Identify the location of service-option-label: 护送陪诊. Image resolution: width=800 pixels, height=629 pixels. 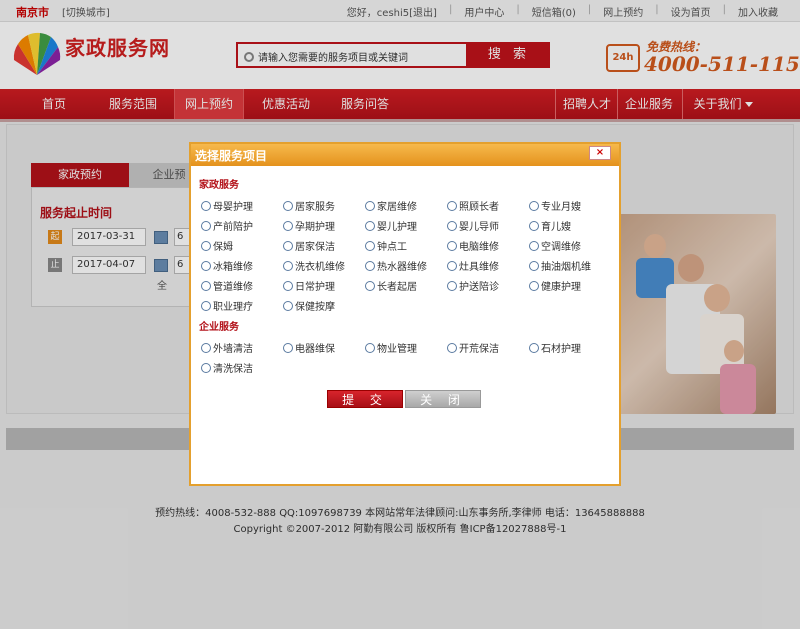
(479, 287).